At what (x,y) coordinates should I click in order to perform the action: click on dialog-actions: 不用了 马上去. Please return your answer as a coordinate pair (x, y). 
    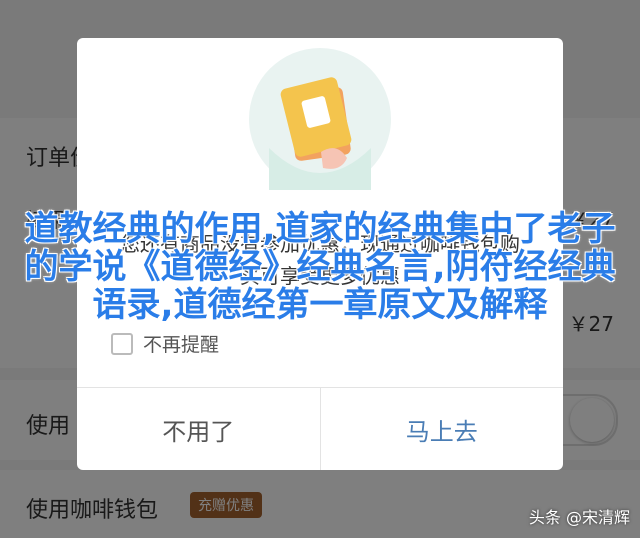
    Looking at the image, I should click on (320, 428).